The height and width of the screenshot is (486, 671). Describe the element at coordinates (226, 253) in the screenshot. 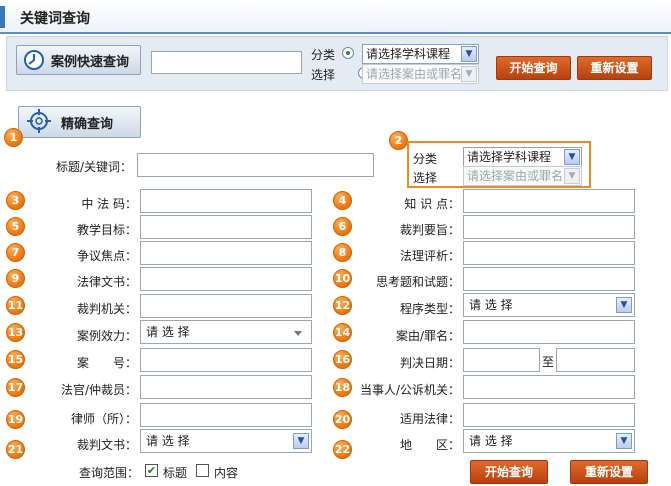

I see `dispute-focus-input` at that location.